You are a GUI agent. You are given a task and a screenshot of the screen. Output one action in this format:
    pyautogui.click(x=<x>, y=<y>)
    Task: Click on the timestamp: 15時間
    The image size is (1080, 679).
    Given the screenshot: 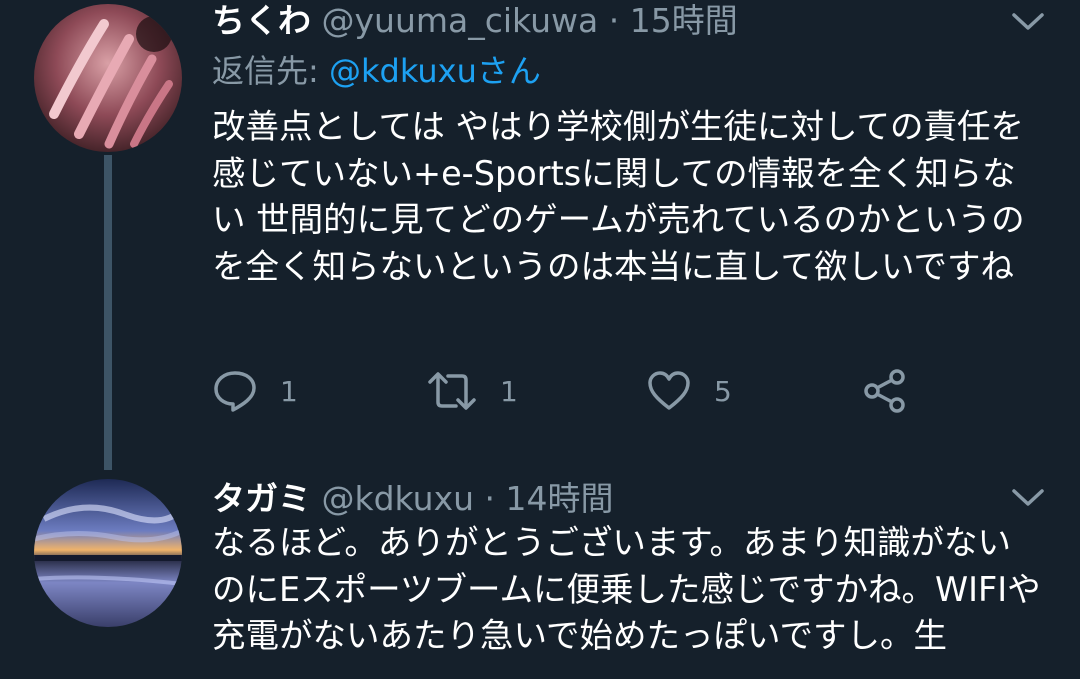 What is the action you would take?
    pyautogui.click(x=684, y=20)
    